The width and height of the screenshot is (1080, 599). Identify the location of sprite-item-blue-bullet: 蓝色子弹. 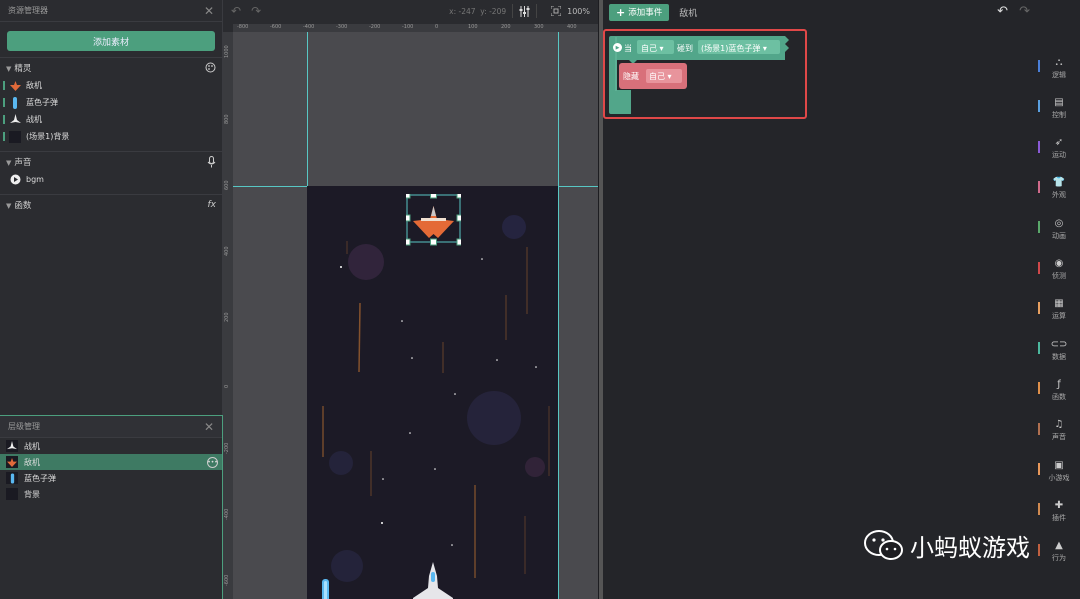
(111, 102).